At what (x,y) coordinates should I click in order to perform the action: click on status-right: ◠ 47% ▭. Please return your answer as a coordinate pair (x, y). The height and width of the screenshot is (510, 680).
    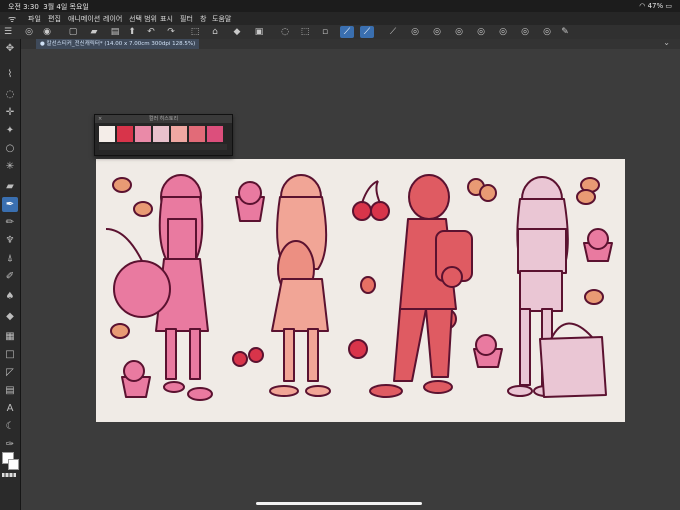
    Looking at the image, I should click on (655, 6).